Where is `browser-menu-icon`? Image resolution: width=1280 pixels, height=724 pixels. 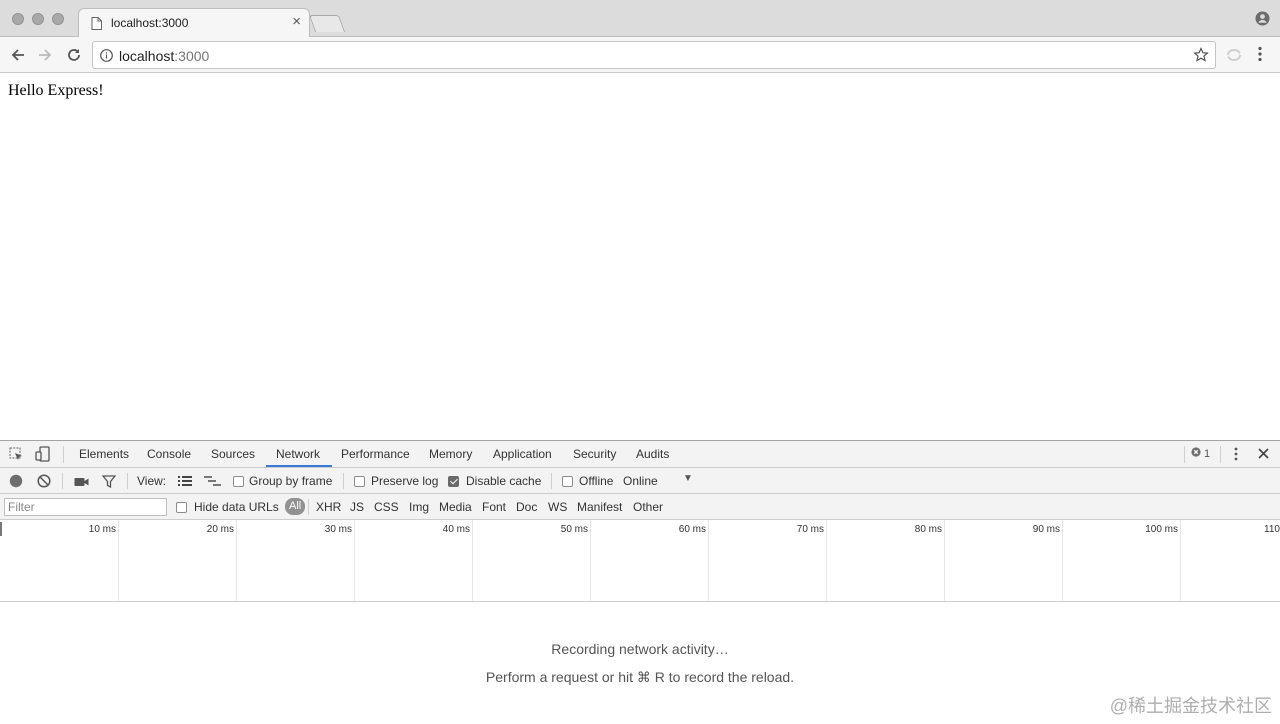
browser-menu-icon is located at coordinates (1260, 55).